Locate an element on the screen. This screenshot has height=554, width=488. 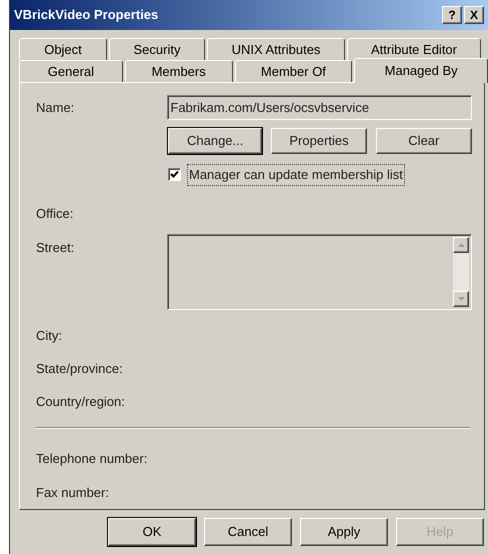
tab: UNIX Attributes is located at coordinates (276, 49).